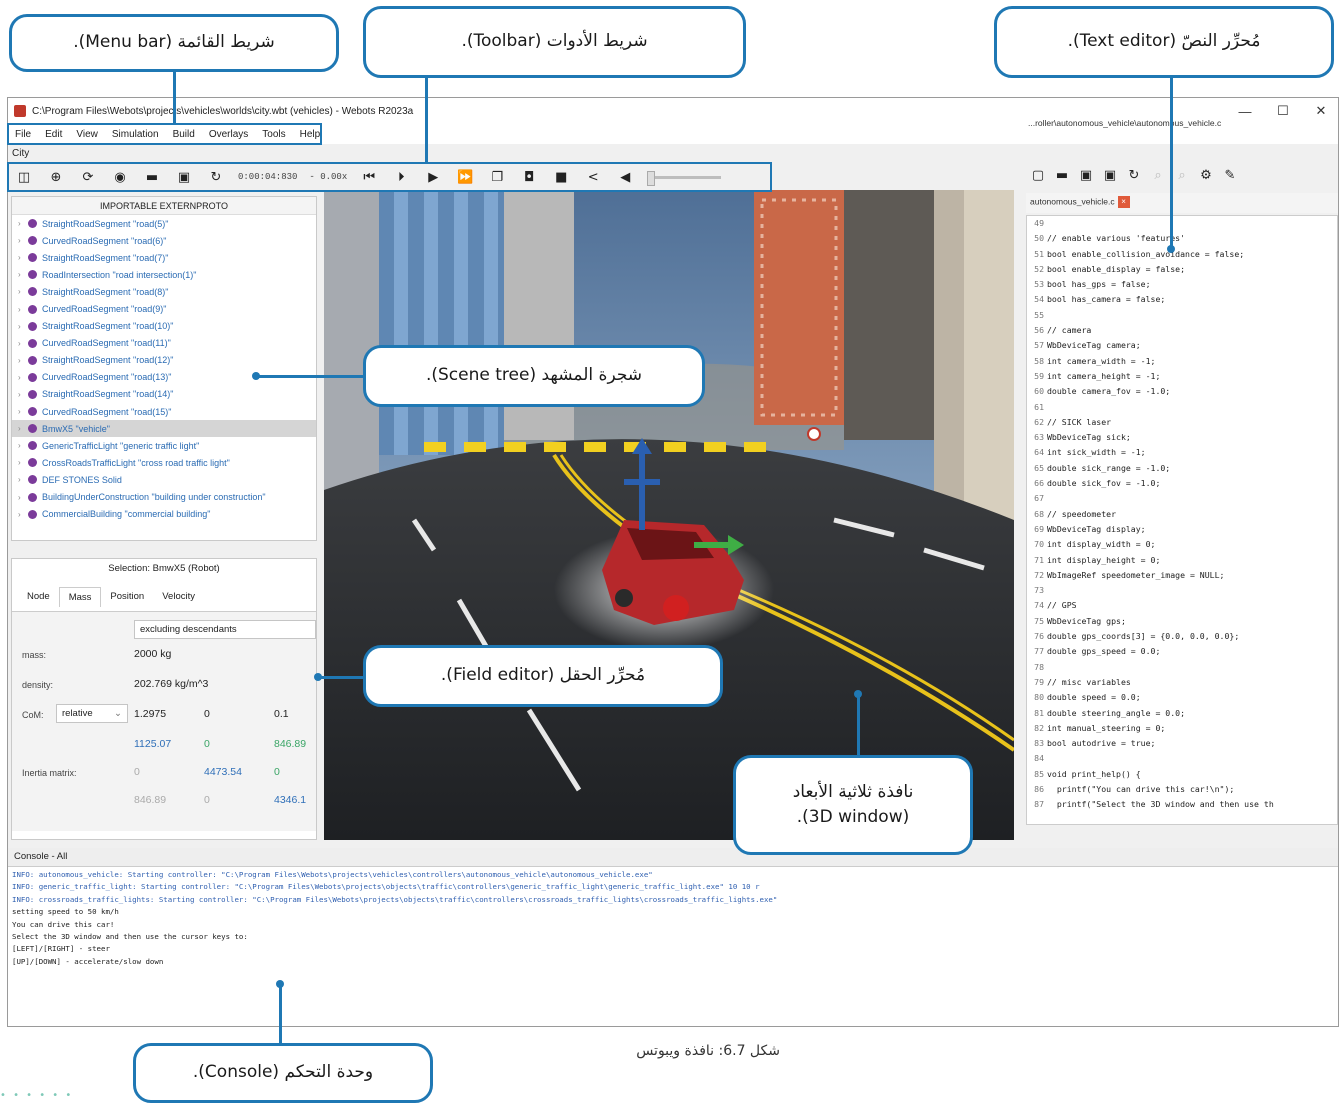 This screenshot has height=1111, width=1342. What do you see at coordinates (1123, 202) in the screenshot?
I see `close-tab-icon: ×` at bounding box center [1123, 202].